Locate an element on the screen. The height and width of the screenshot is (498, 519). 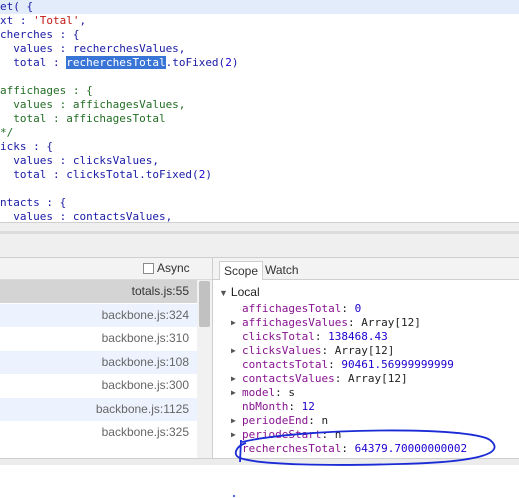
code-token: 'Total' is located at coordinates (56, 20).